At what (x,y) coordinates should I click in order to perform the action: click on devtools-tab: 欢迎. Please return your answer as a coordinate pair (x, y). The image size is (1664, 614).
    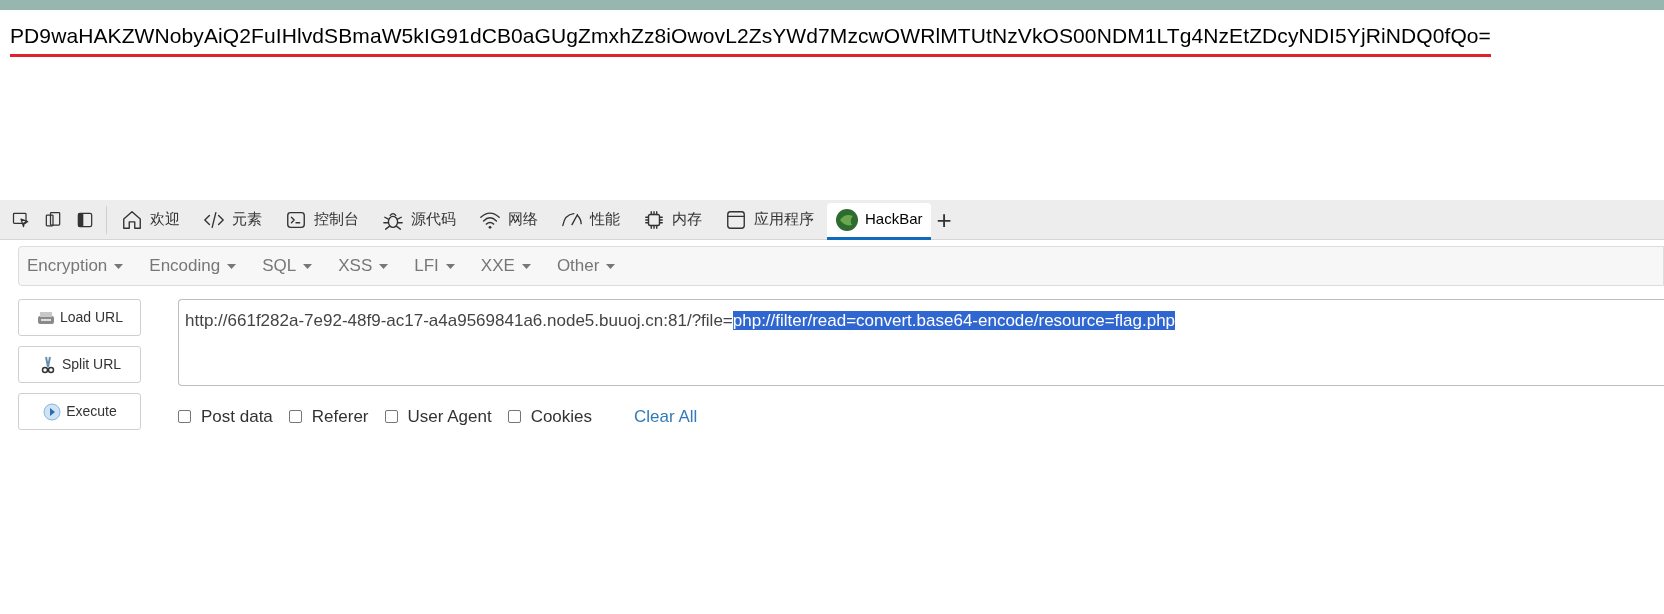
    Looking at the image, I should click on (150, 219).